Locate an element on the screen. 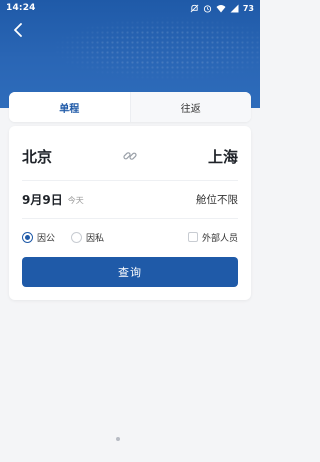 The height and width of the screenshot is (462, 320). mute-icon is located at coordinates (194, 8).